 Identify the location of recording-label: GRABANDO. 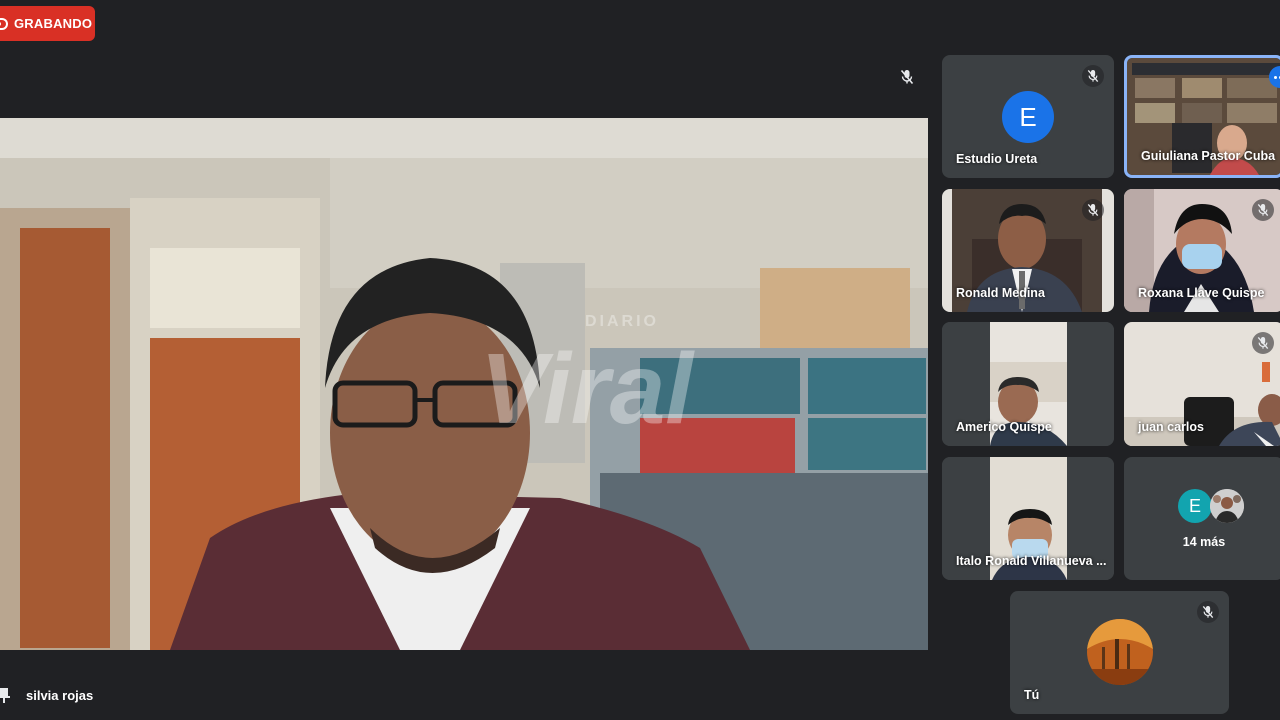
(53, 23).